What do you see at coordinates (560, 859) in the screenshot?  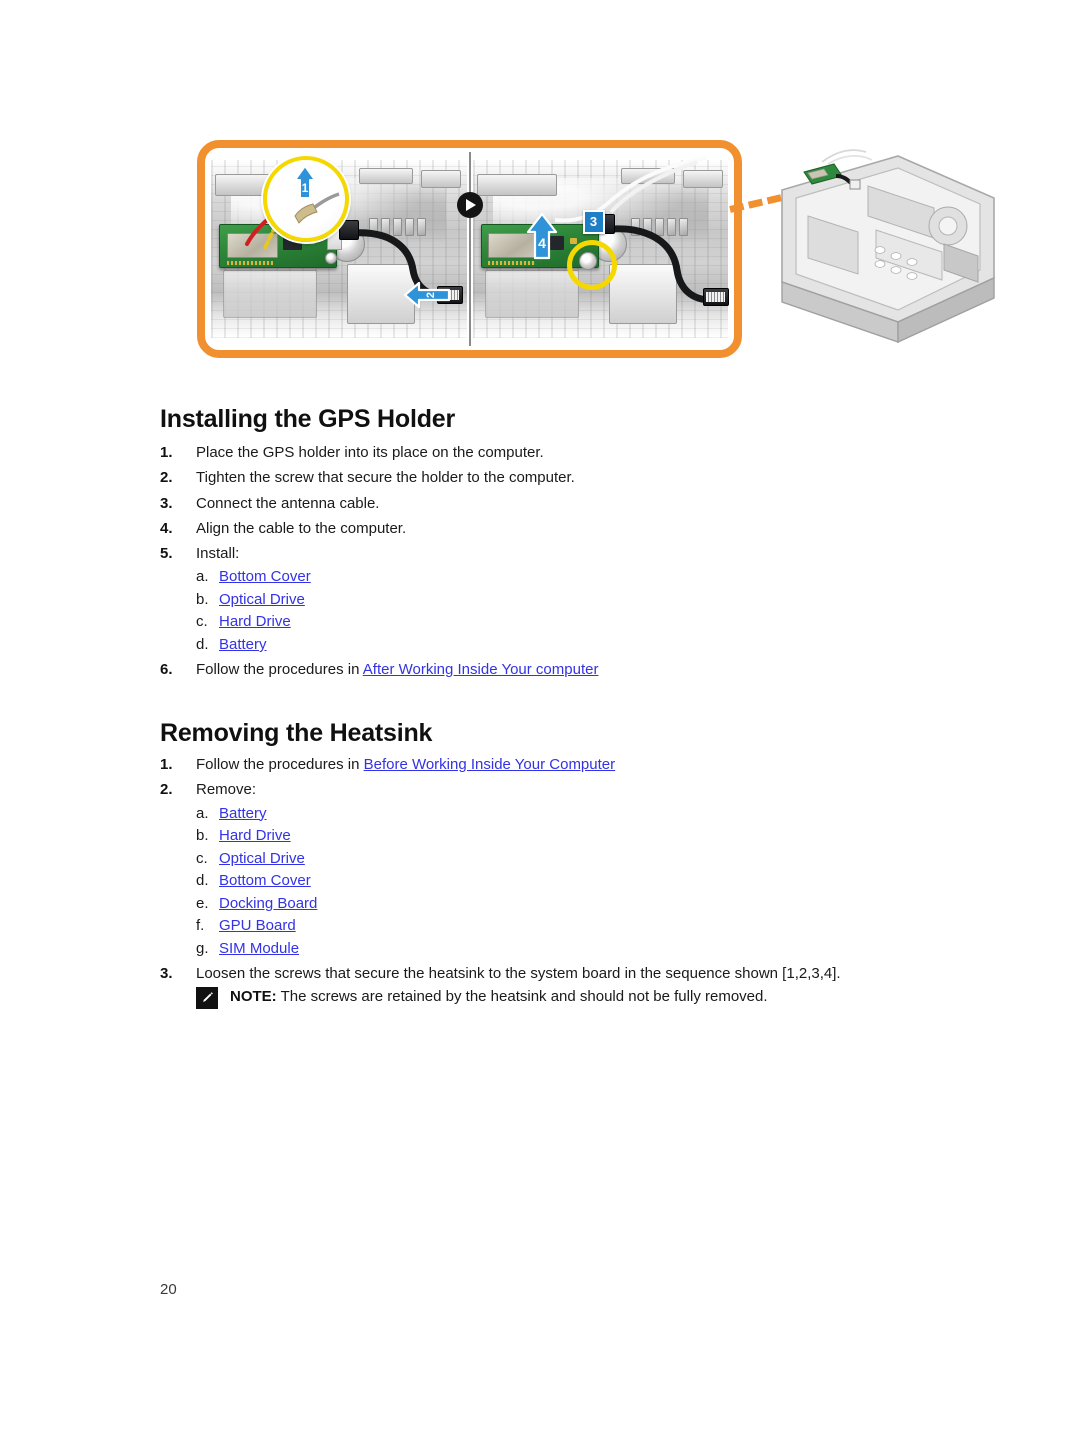 I see `list-item: c. Optical Drive` at bounding box center [560, 859].